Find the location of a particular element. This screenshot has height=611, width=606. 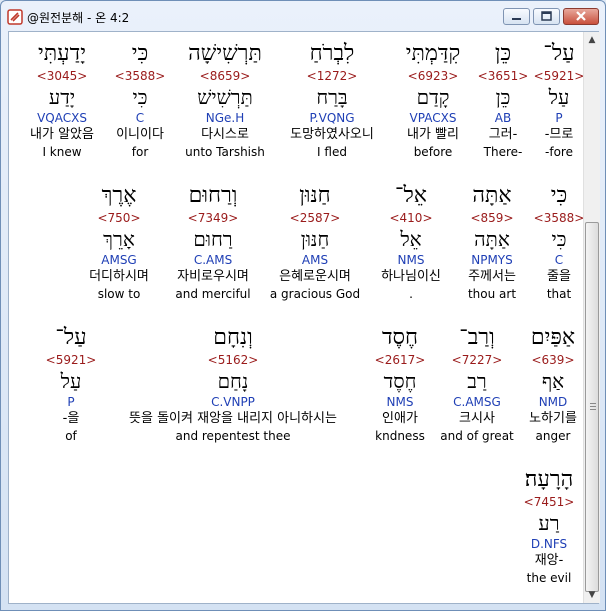

korean-gloss: 더디하시며 is located at coordinates (119, 276).